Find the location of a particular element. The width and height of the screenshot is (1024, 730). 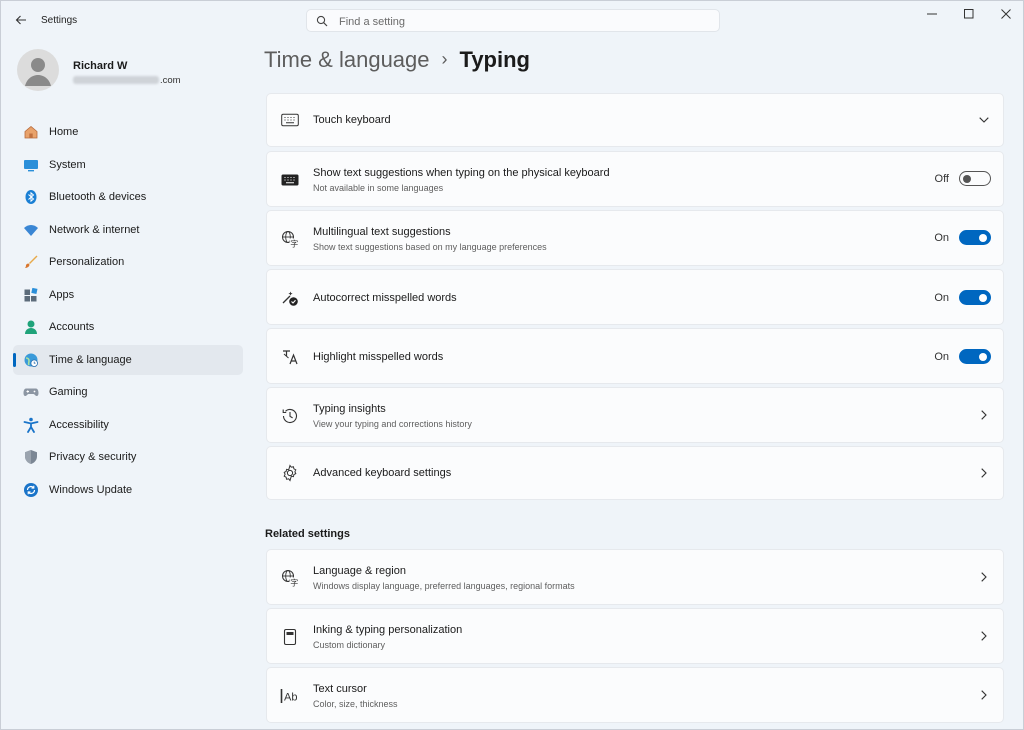

breadcrumb-parent: Time & language is located at coordinates (347, 59).